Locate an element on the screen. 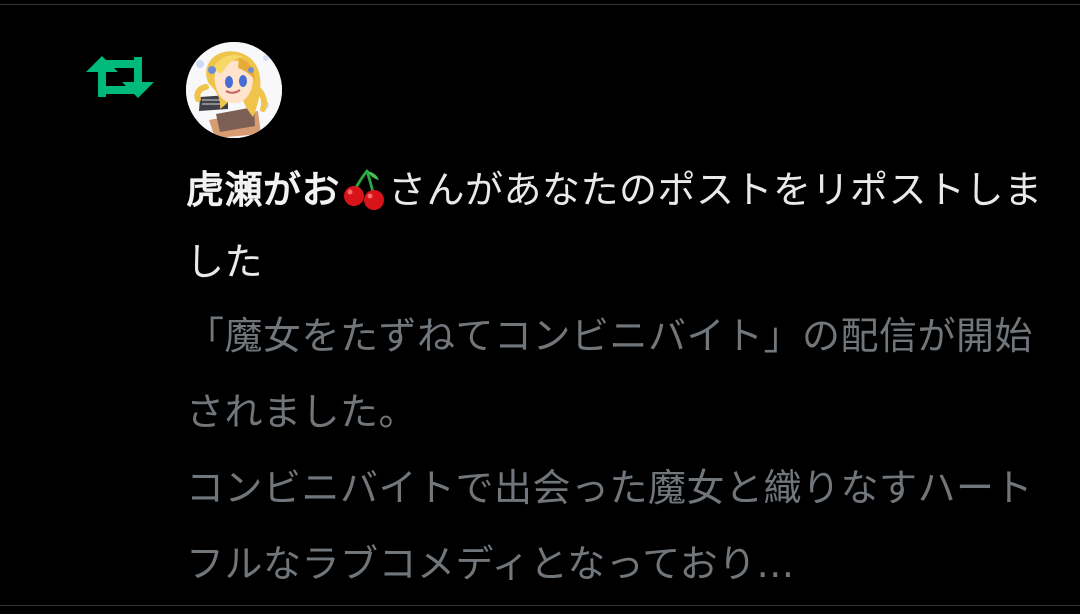 The image size is (1080, 614). repost-icon is located at coordinates (120, 77).